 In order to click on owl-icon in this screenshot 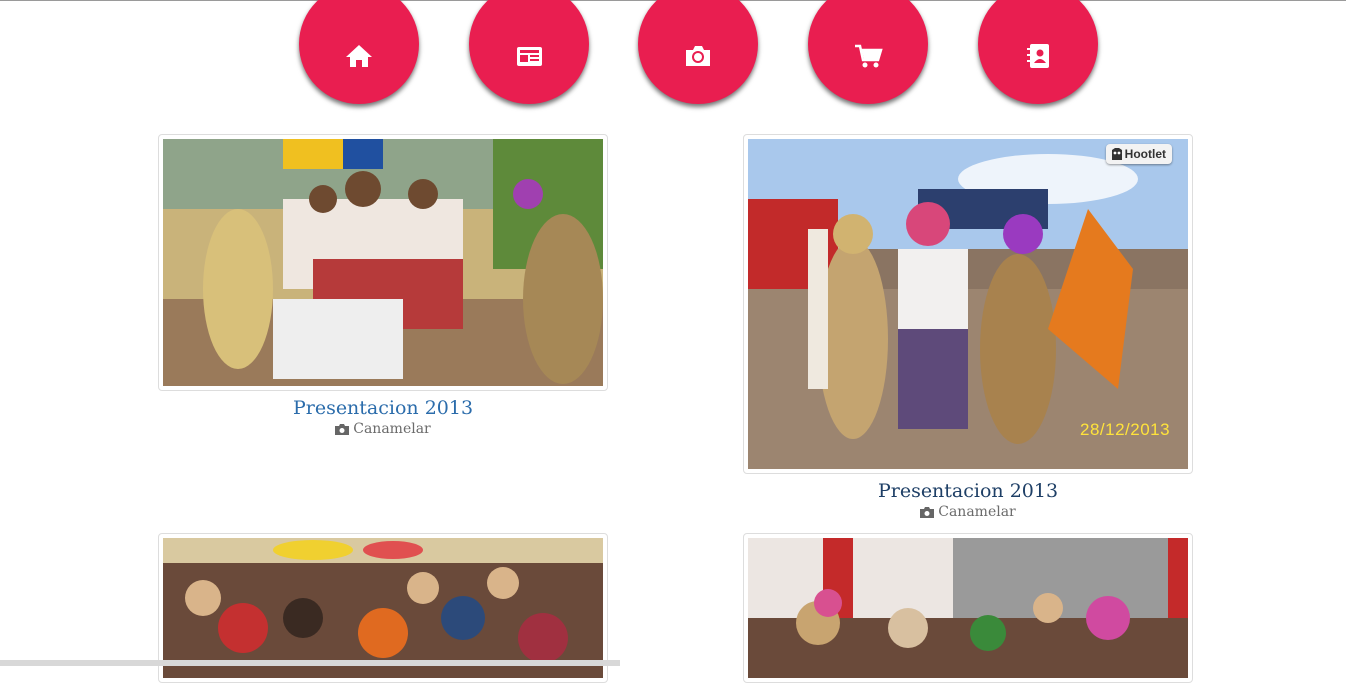, I will do `click(1116, 154)`.